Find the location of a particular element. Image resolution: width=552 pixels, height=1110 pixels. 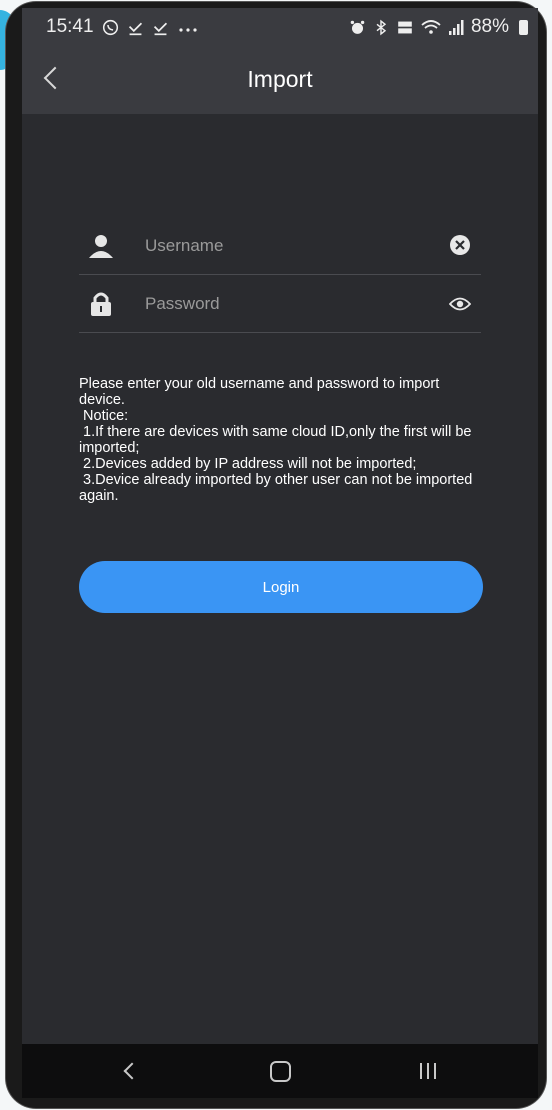

home-icon is located at coordinates (280, 1071).